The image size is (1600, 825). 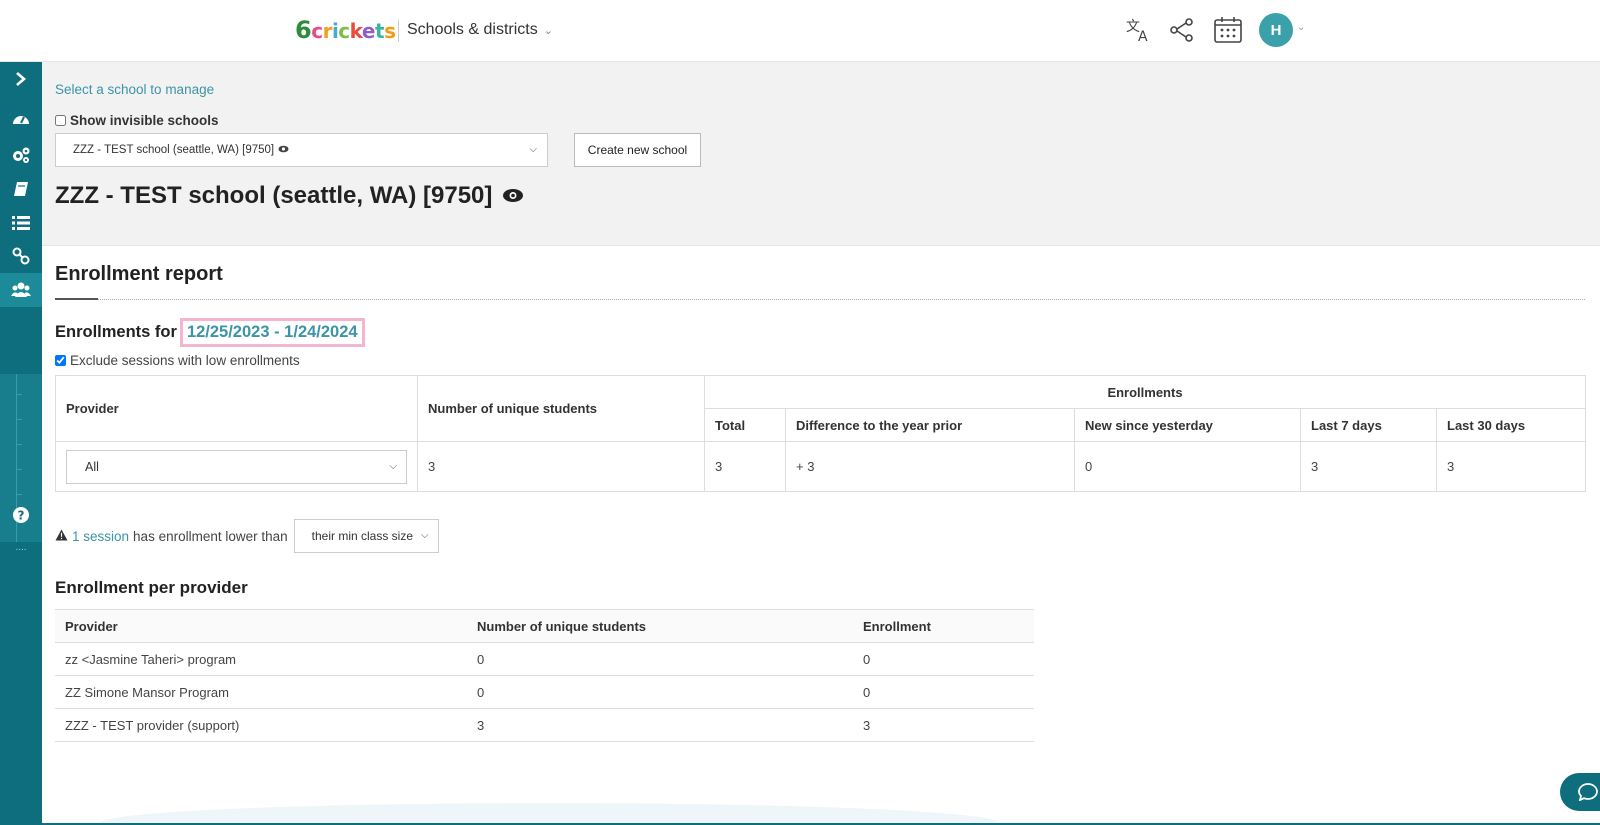 What do you see at coordinates (1187, 425) in the screenshot?
I see `new-since-yesterday-header: New since yesterday` at bounding box center [1187, 425].